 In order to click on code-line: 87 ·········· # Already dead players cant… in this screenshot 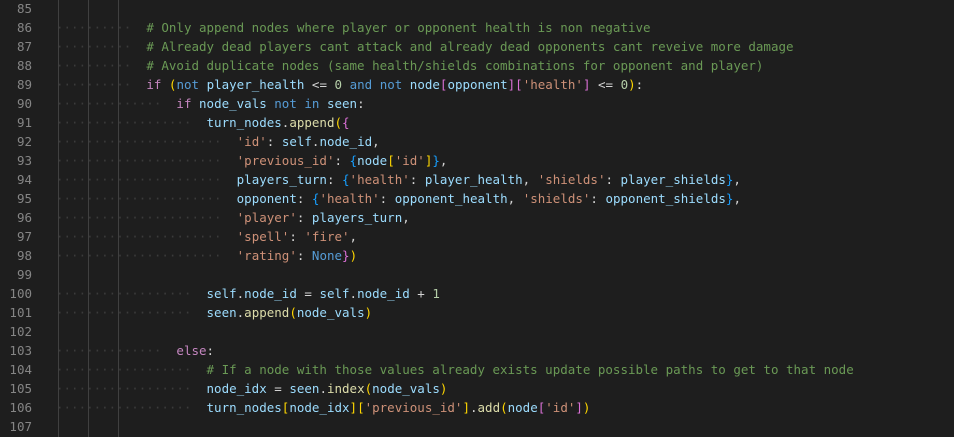, I will do `click(477, 46)`.